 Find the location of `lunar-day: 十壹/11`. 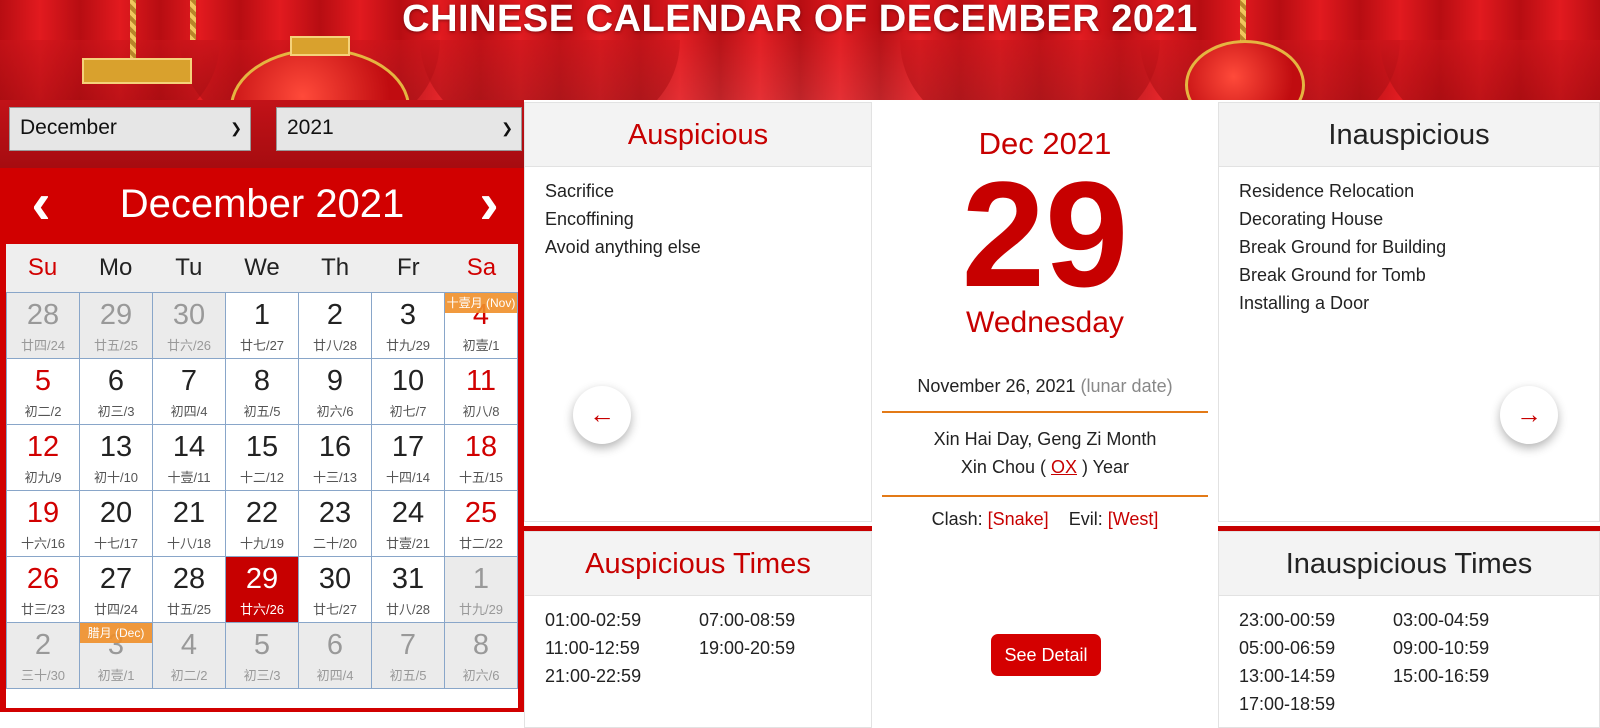

lunar-day: 十壹/11 is located at coordinates (189, 477).